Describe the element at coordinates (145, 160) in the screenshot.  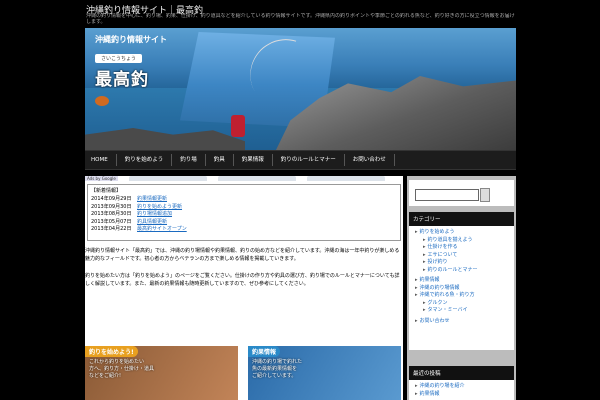
I see `nav-item-start: 釣りを始めよう` at that location.